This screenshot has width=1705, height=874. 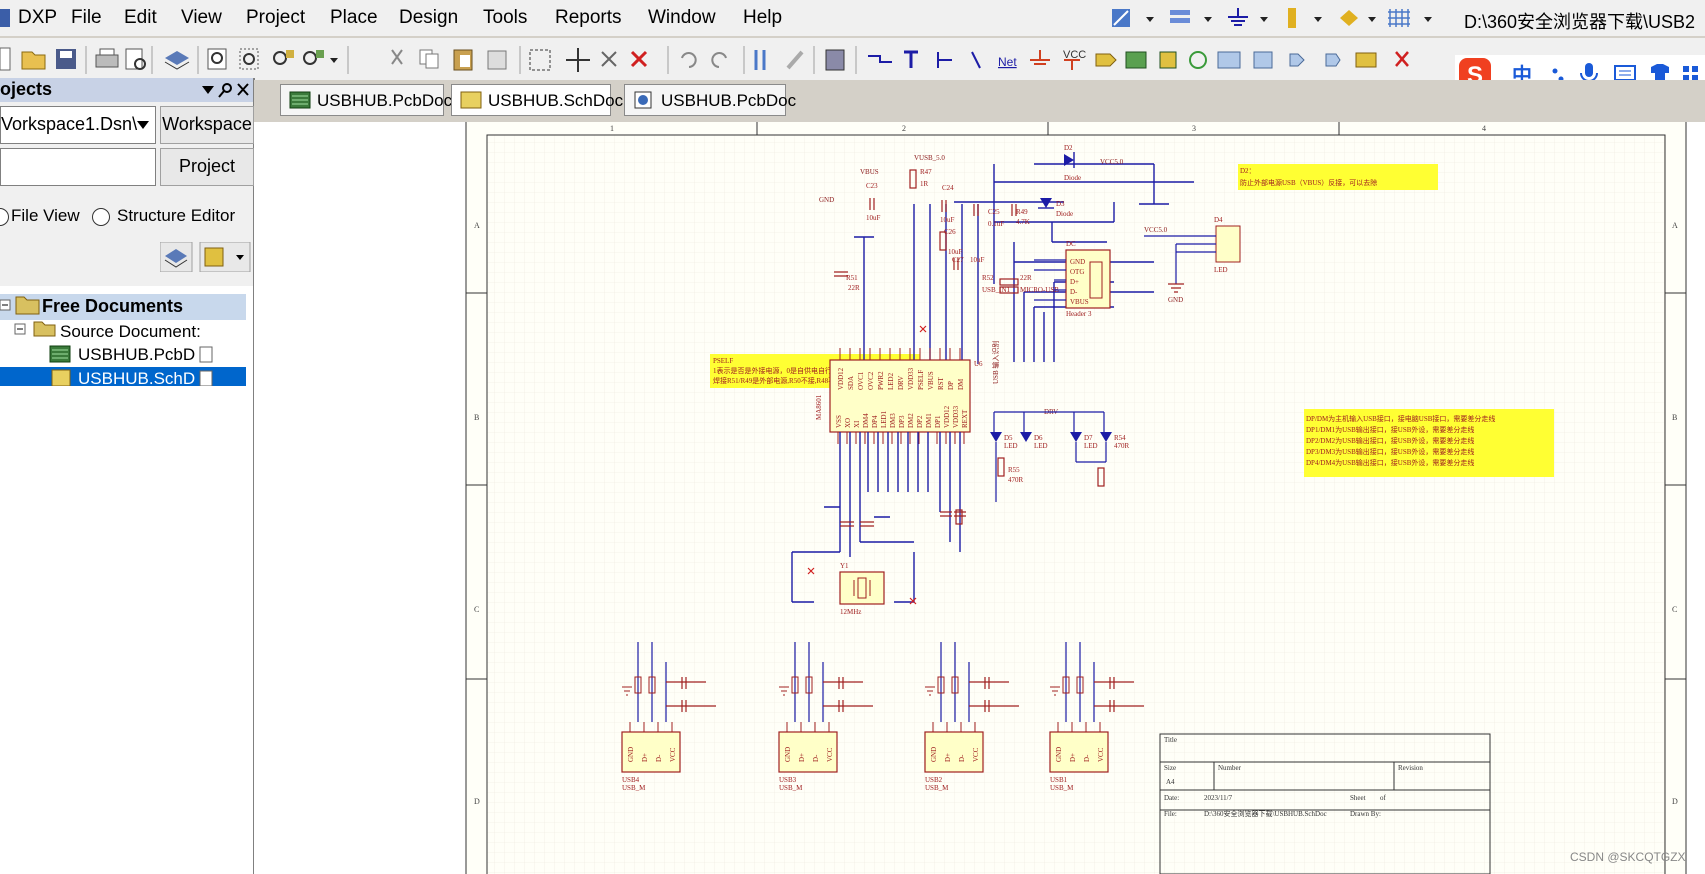 What do you see at coordinates (135, 59) in the screenshot?
I see `print-preview-icon` at bounding box center [135, 59].